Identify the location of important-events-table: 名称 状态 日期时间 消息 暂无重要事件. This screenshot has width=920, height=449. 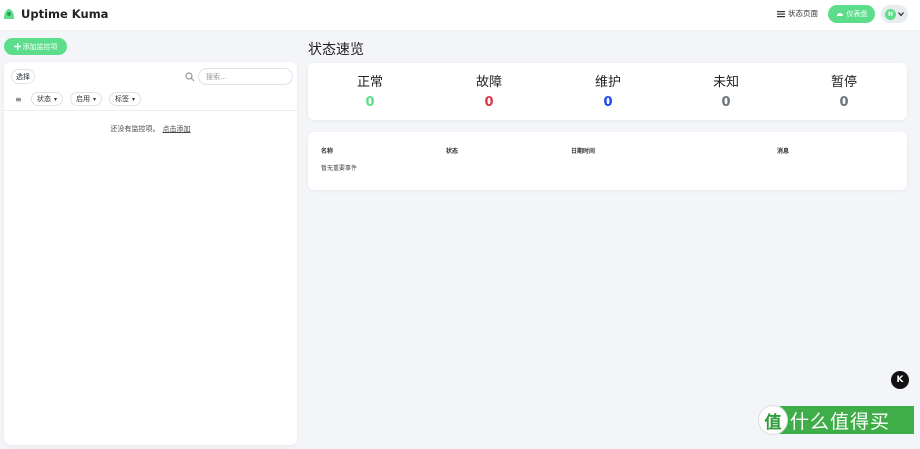
(607, 161).